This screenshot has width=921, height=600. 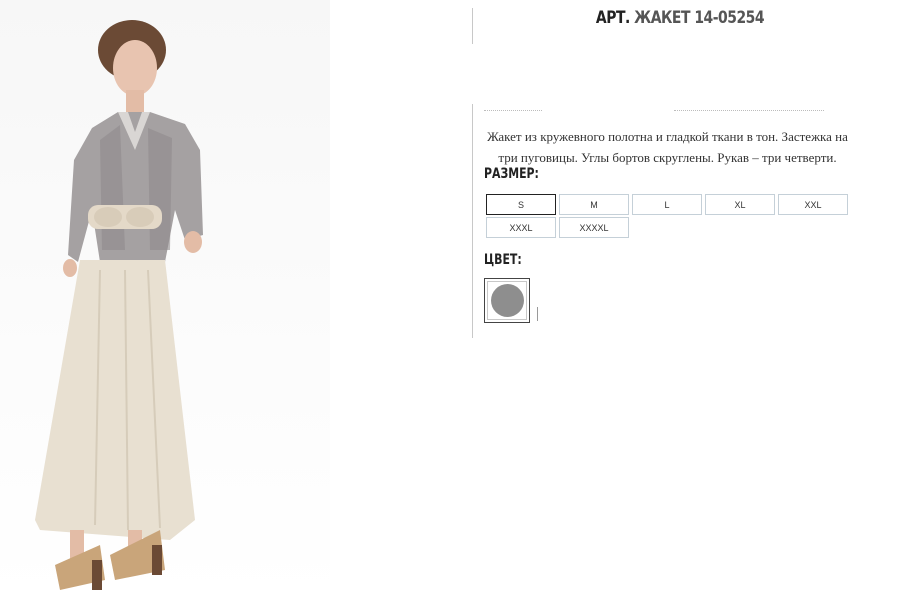 What do you see at coordinates (537, 314) in the screenshot?
I see `swatch-divider` at bounding box center [537, 314].